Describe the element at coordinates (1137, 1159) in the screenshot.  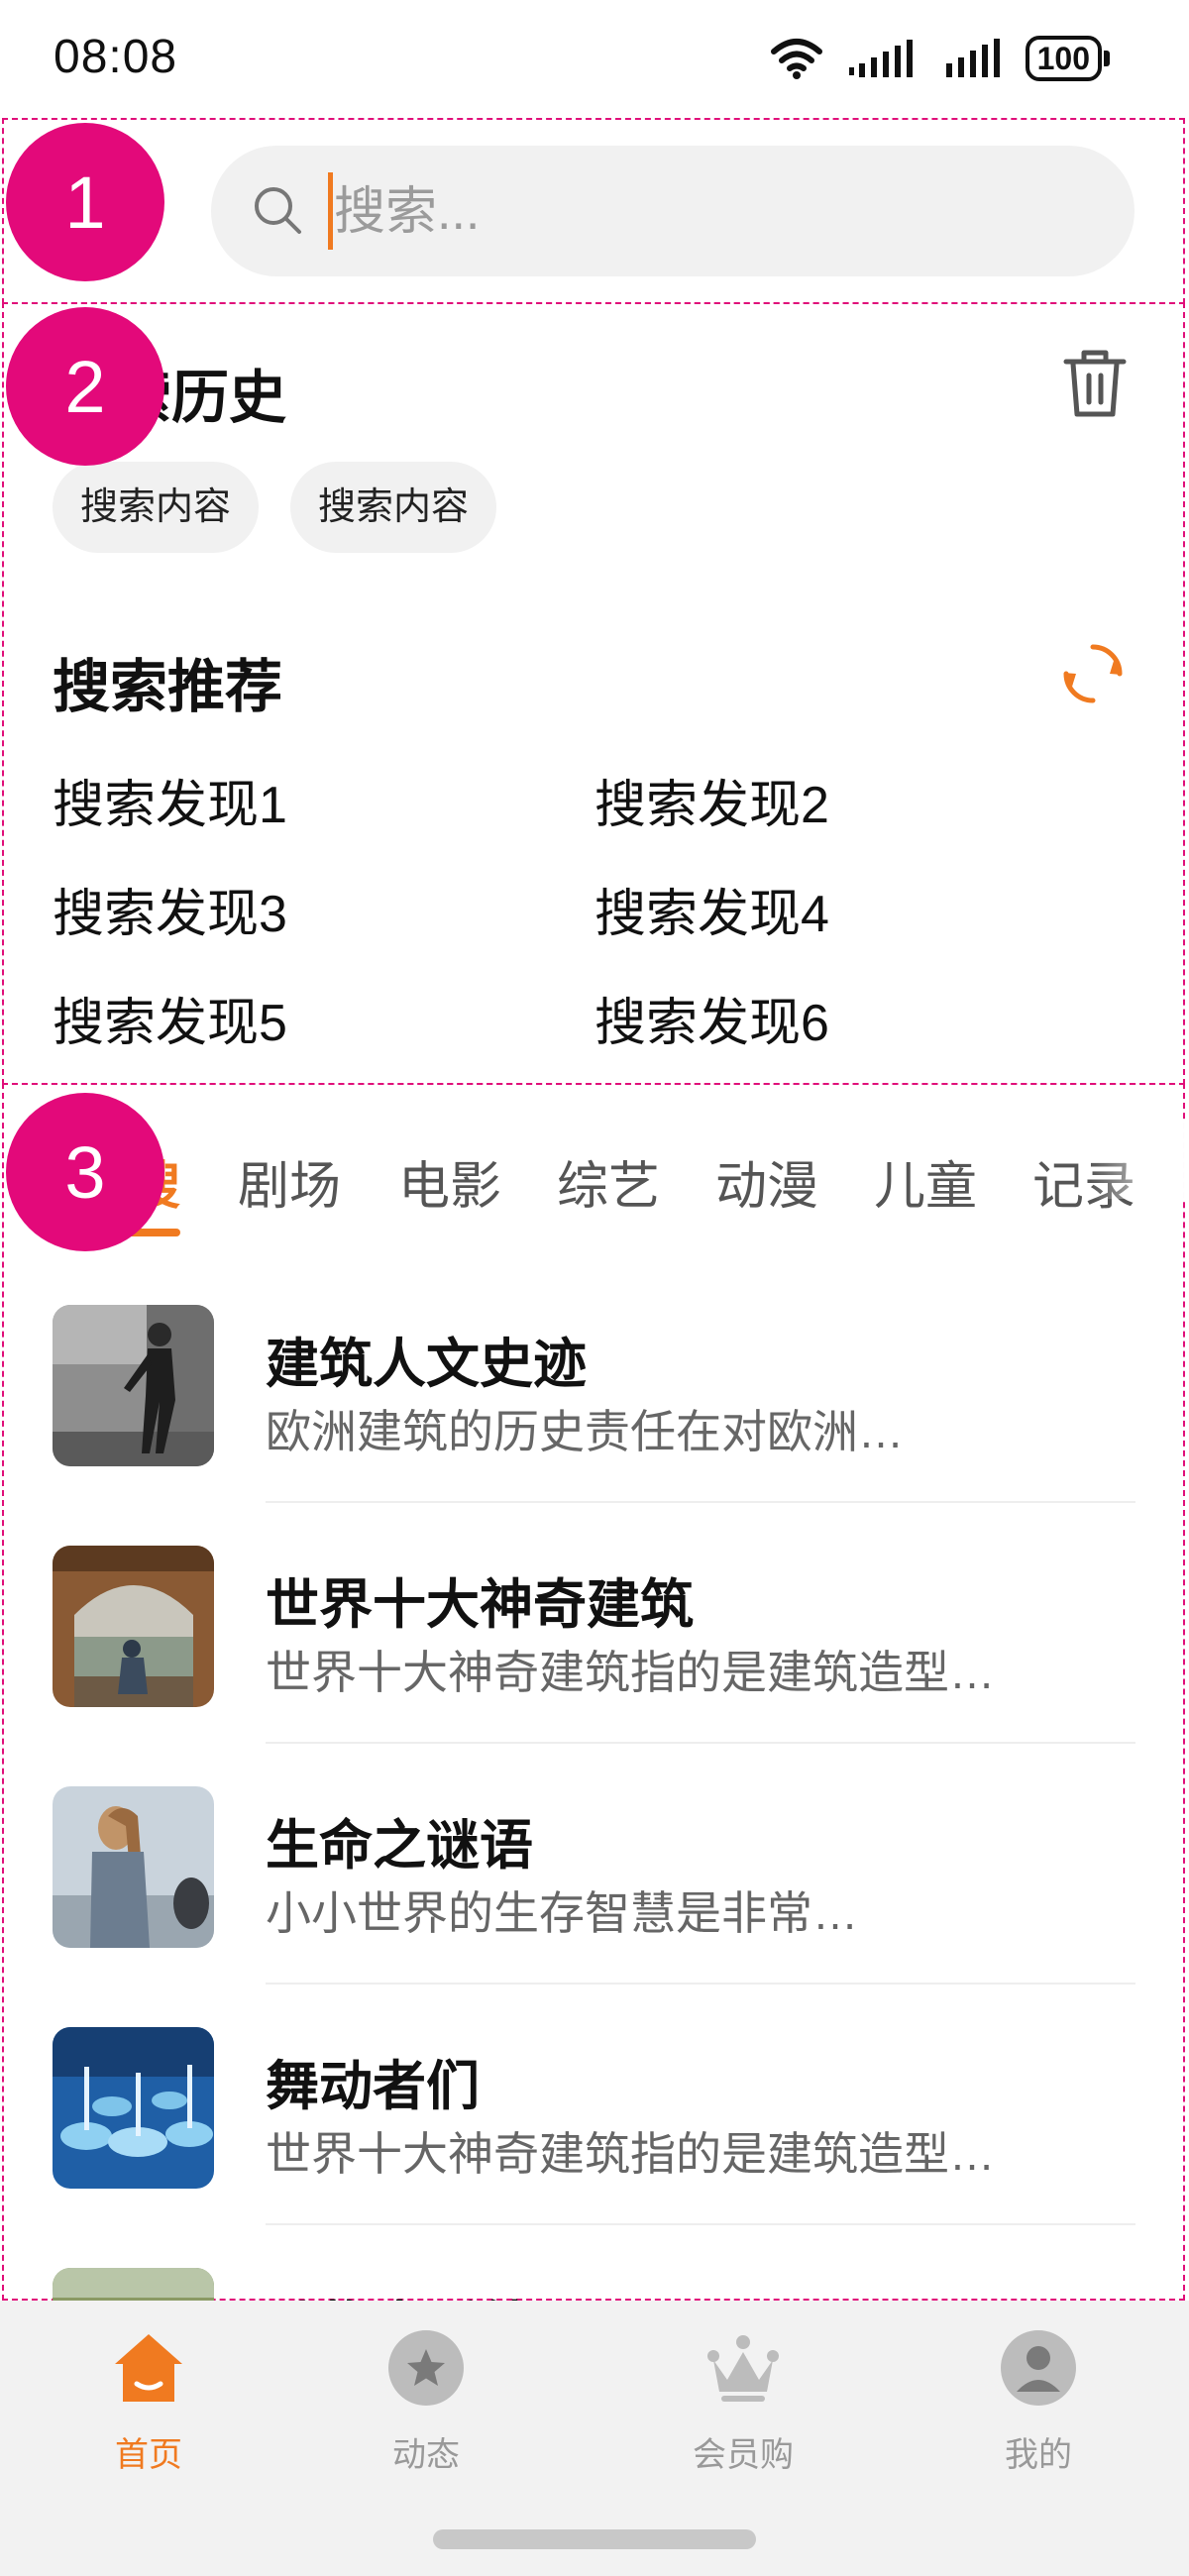
I see `tab-fade` at that location.